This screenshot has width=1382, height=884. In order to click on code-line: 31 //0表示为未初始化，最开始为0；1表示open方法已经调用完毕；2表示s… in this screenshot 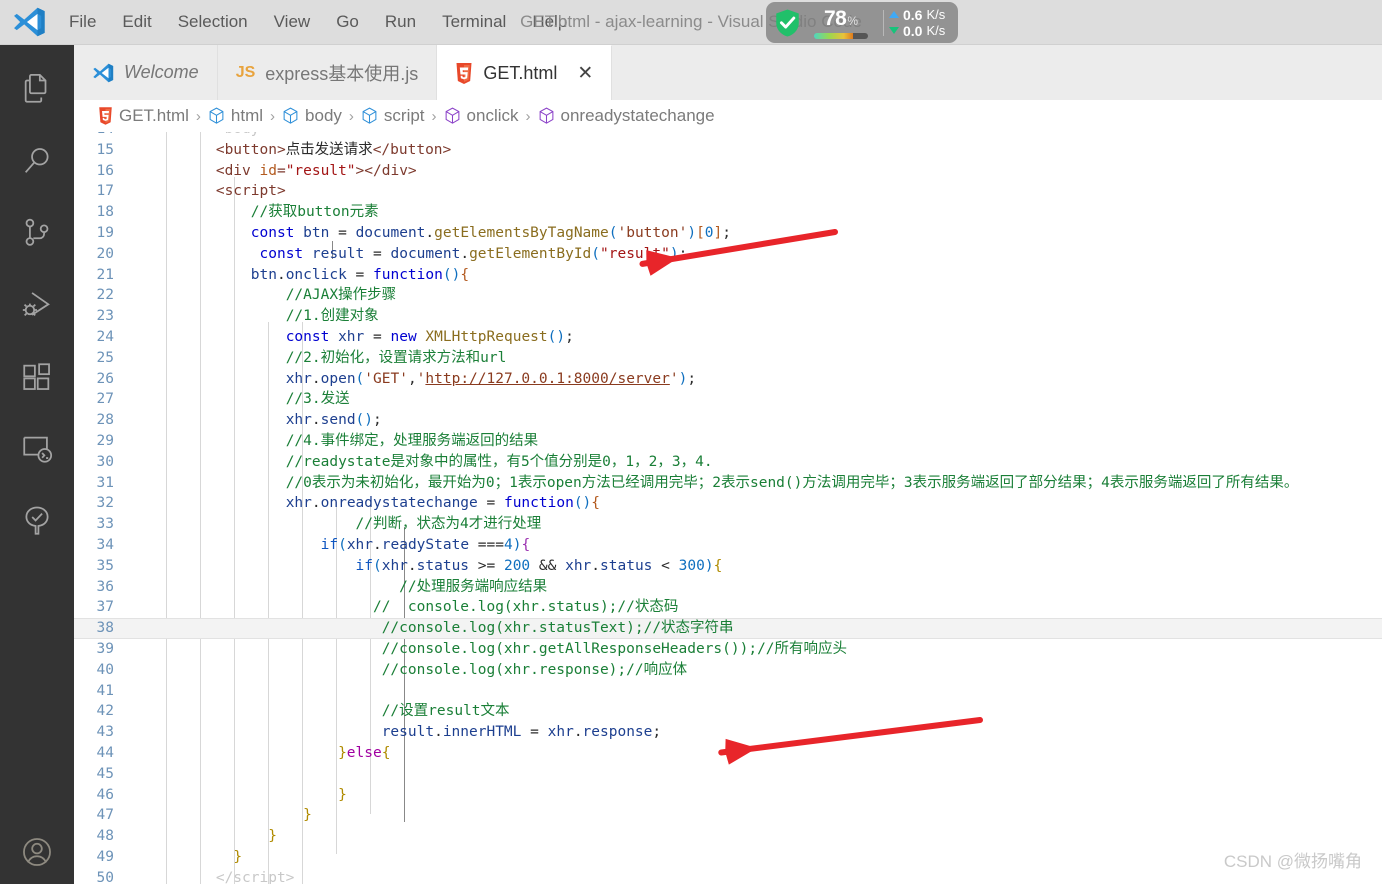, I will do `click(728, 483)`.